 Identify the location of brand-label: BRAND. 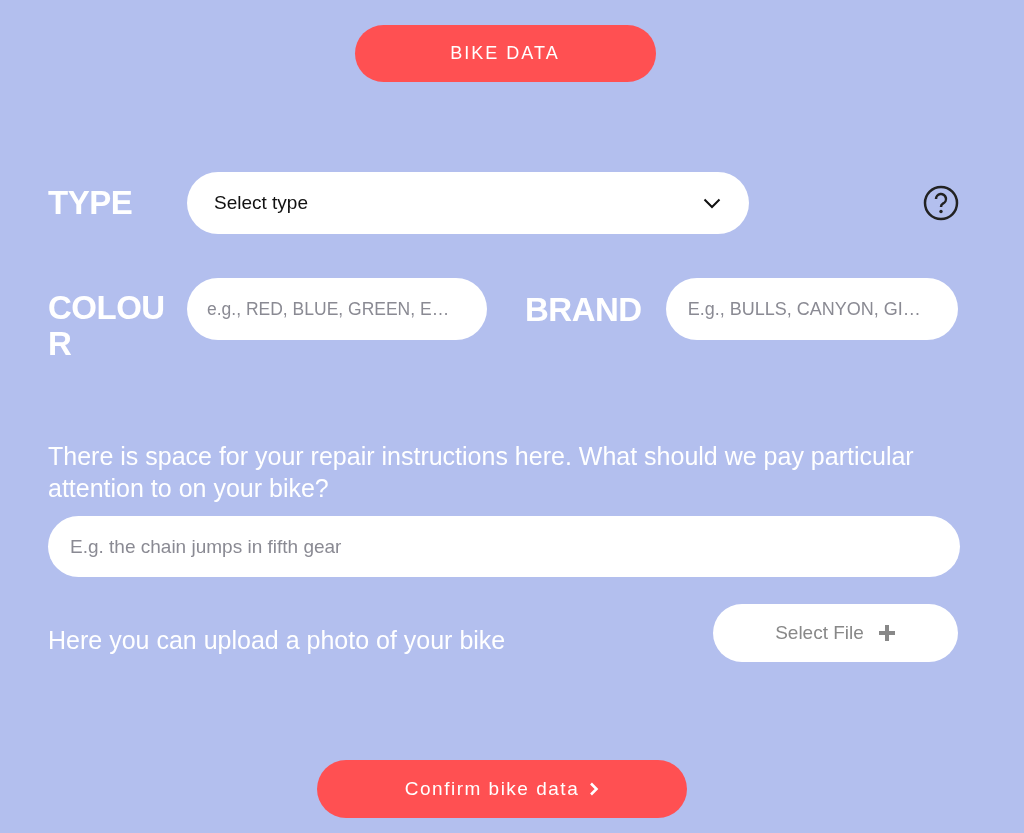
(583, 310).